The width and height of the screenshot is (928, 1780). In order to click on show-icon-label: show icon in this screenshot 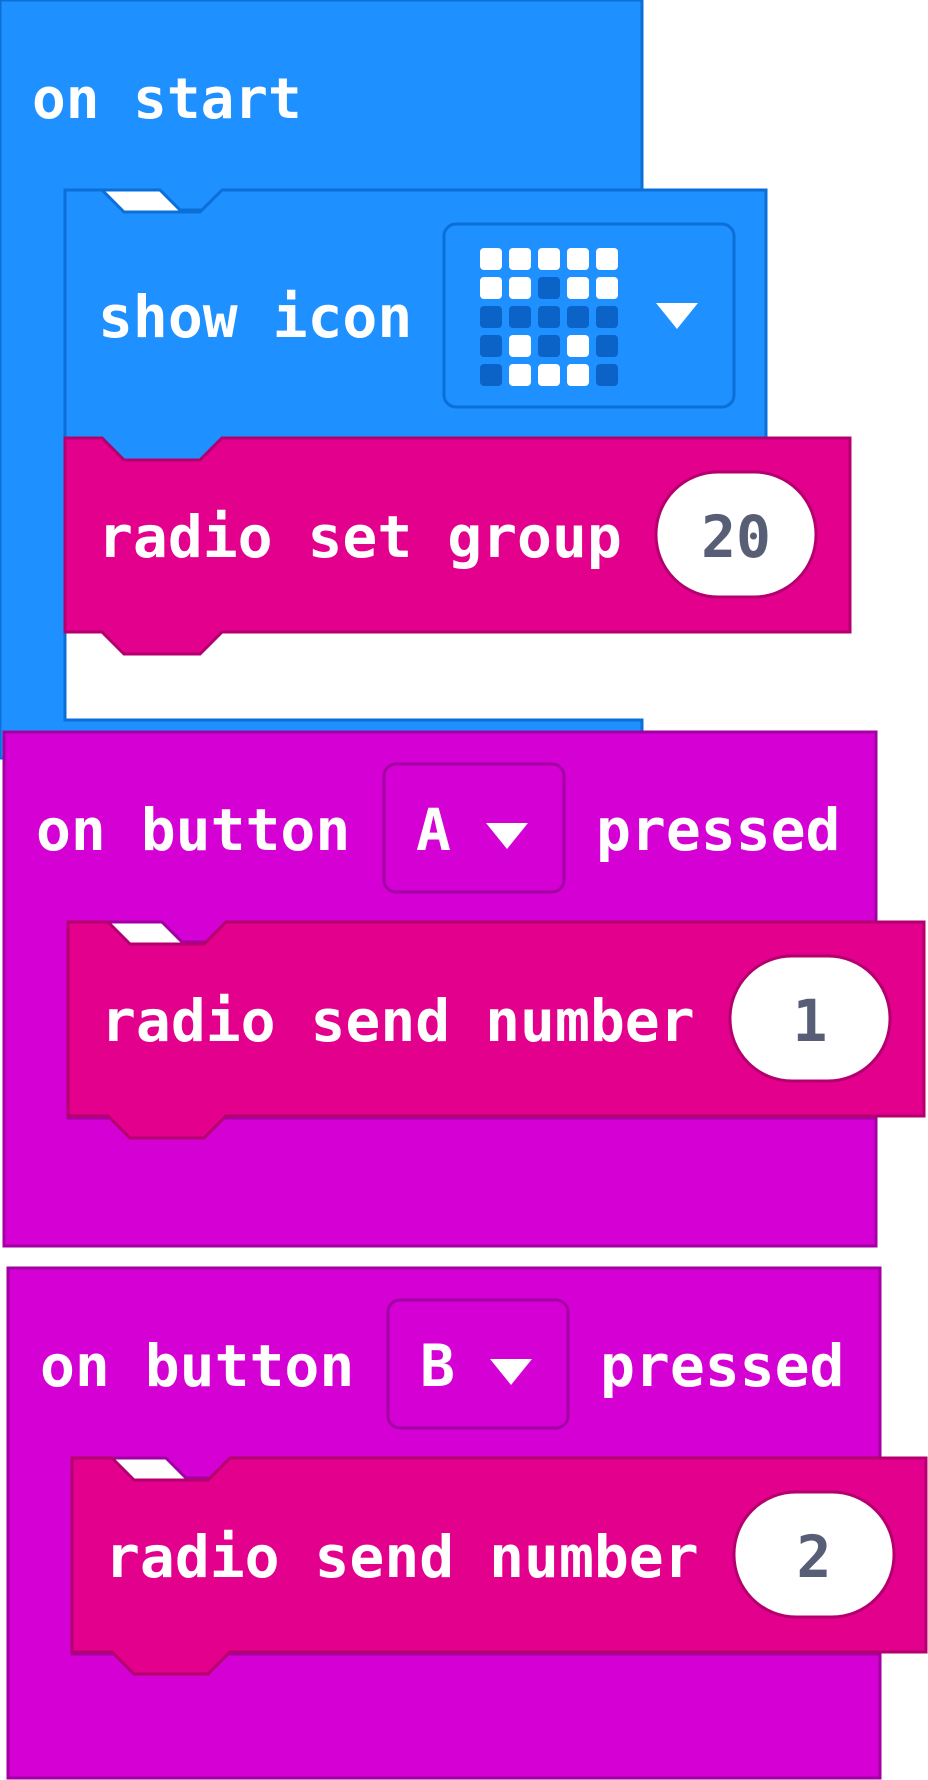, I will do `click(255, 317)`.